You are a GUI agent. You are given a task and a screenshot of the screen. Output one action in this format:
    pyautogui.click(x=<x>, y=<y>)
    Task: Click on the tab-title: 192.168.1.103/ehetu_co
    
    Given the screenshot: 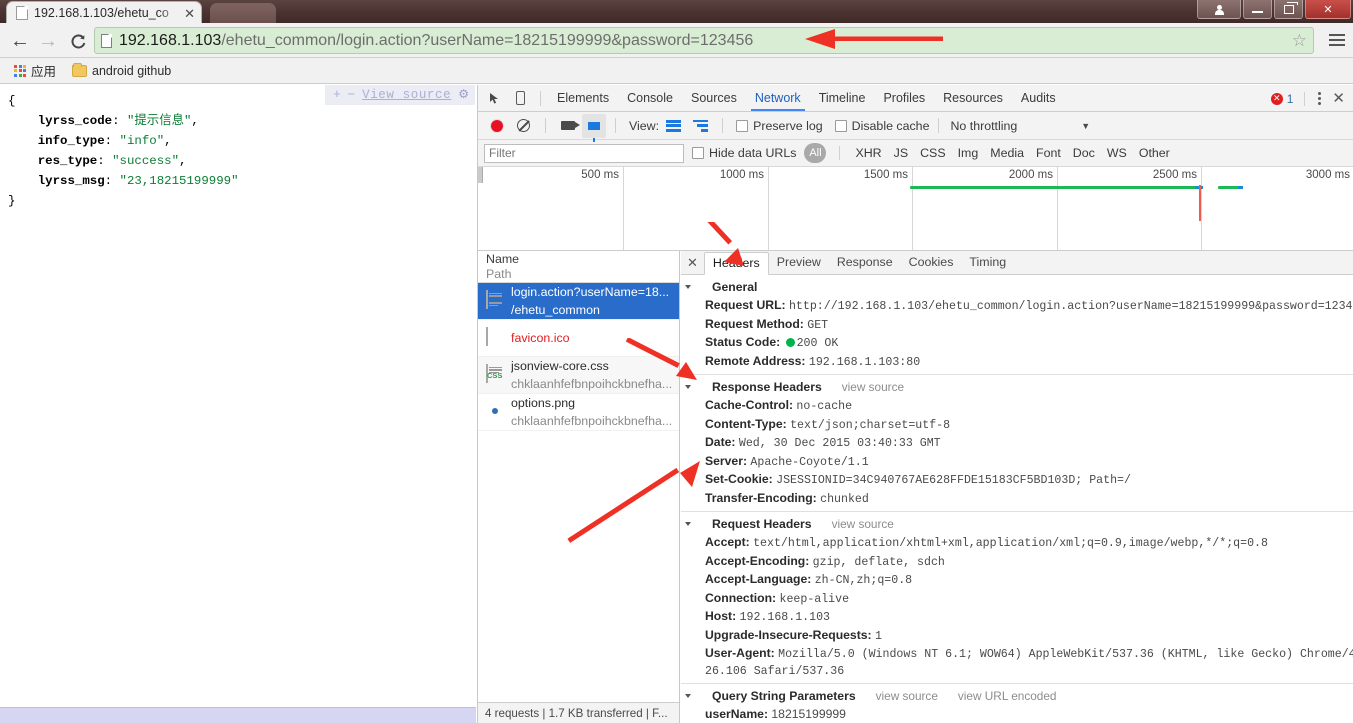 What is the action you would take?
    pyautogui.click(x=101, y=13)
    